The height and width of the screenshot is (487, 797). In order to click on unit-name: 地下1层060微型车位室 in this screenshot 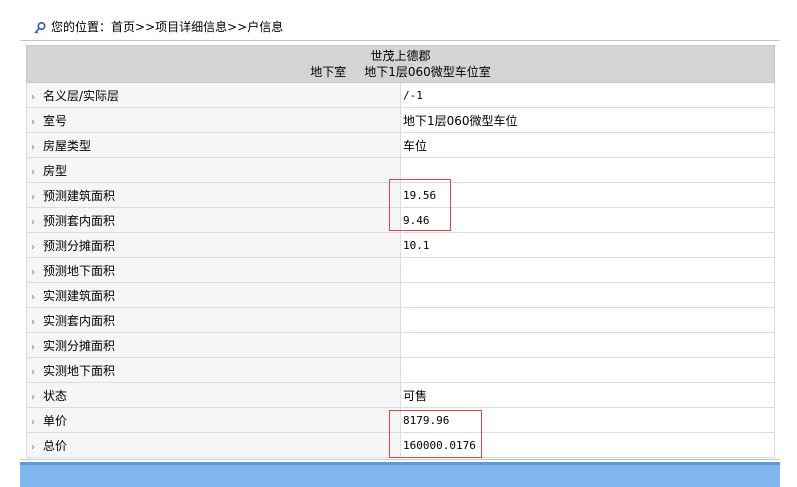, I will do `click(427, 72)`.